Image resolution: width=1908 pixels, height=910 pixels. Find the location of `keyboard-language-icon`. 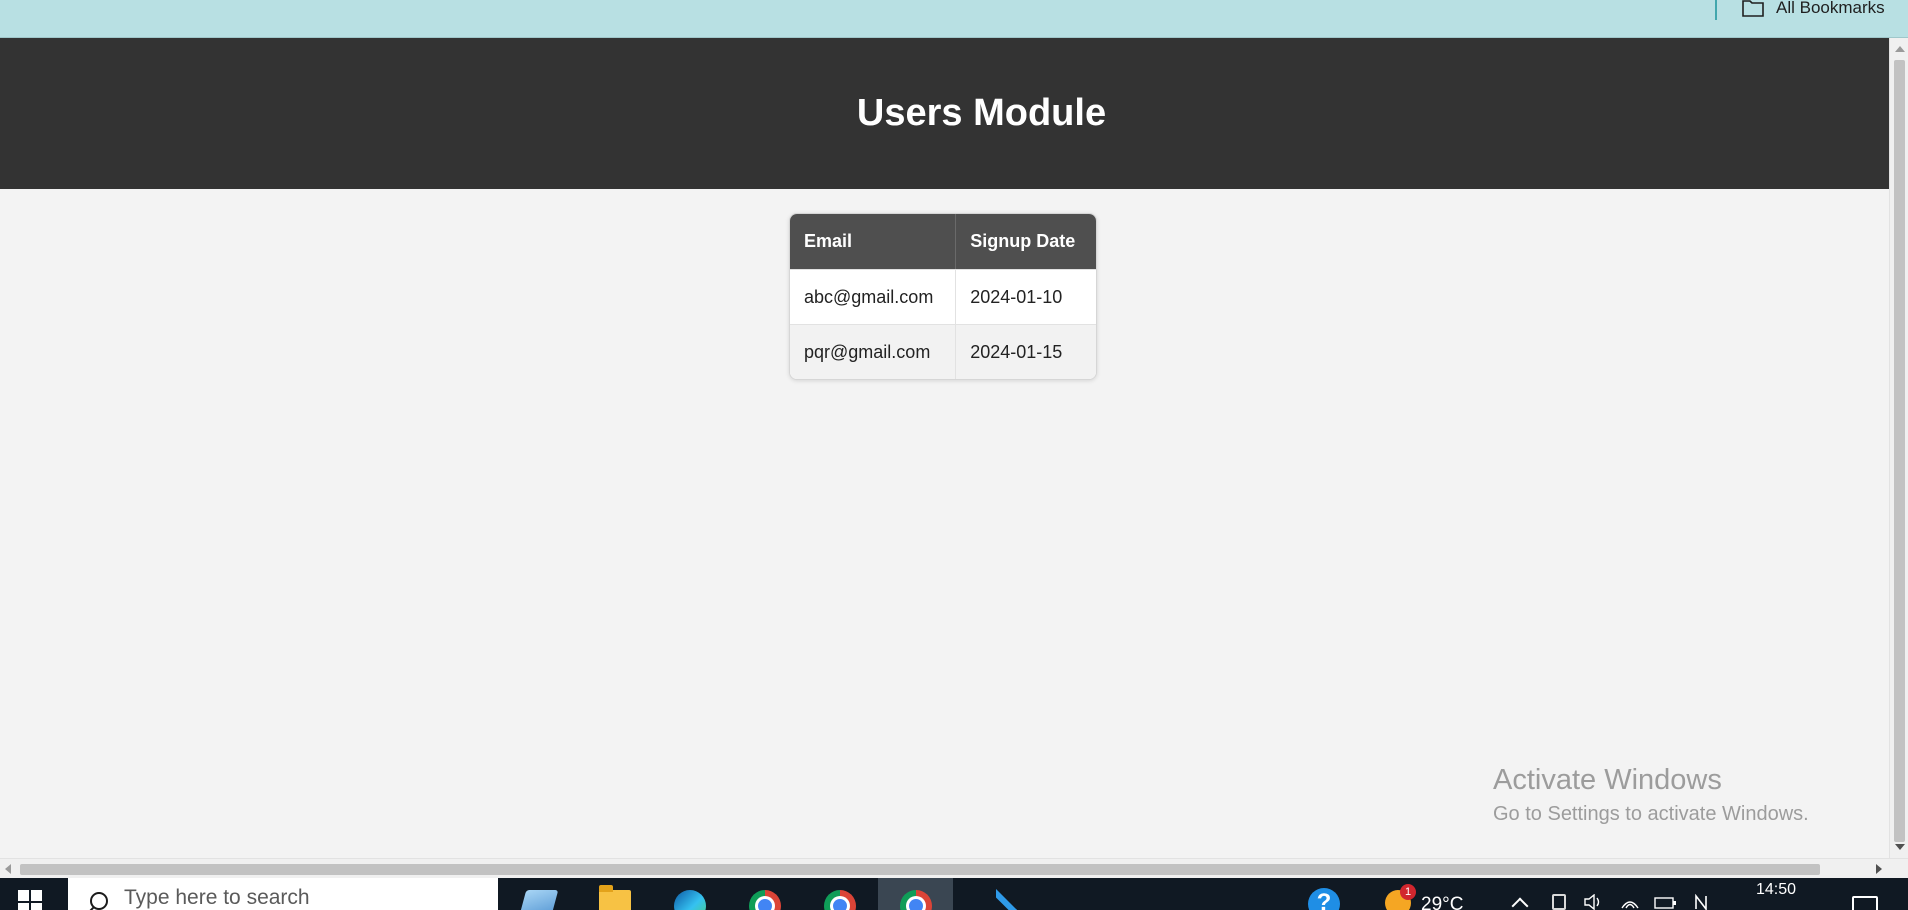

keyboard-language-icon is located at coordinates (1701, 901).